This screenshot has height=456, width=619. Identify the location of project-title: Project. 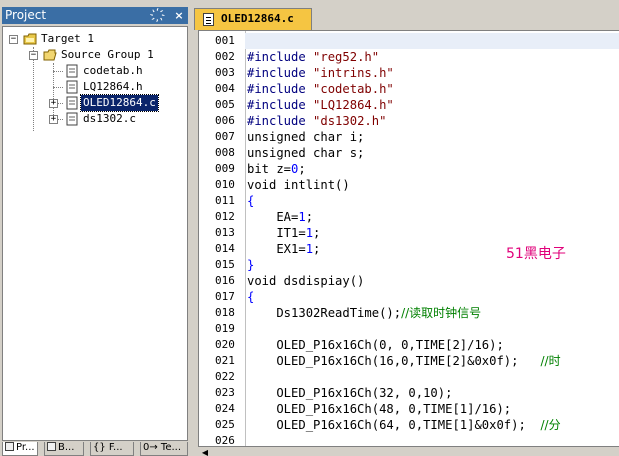
(26, 15).